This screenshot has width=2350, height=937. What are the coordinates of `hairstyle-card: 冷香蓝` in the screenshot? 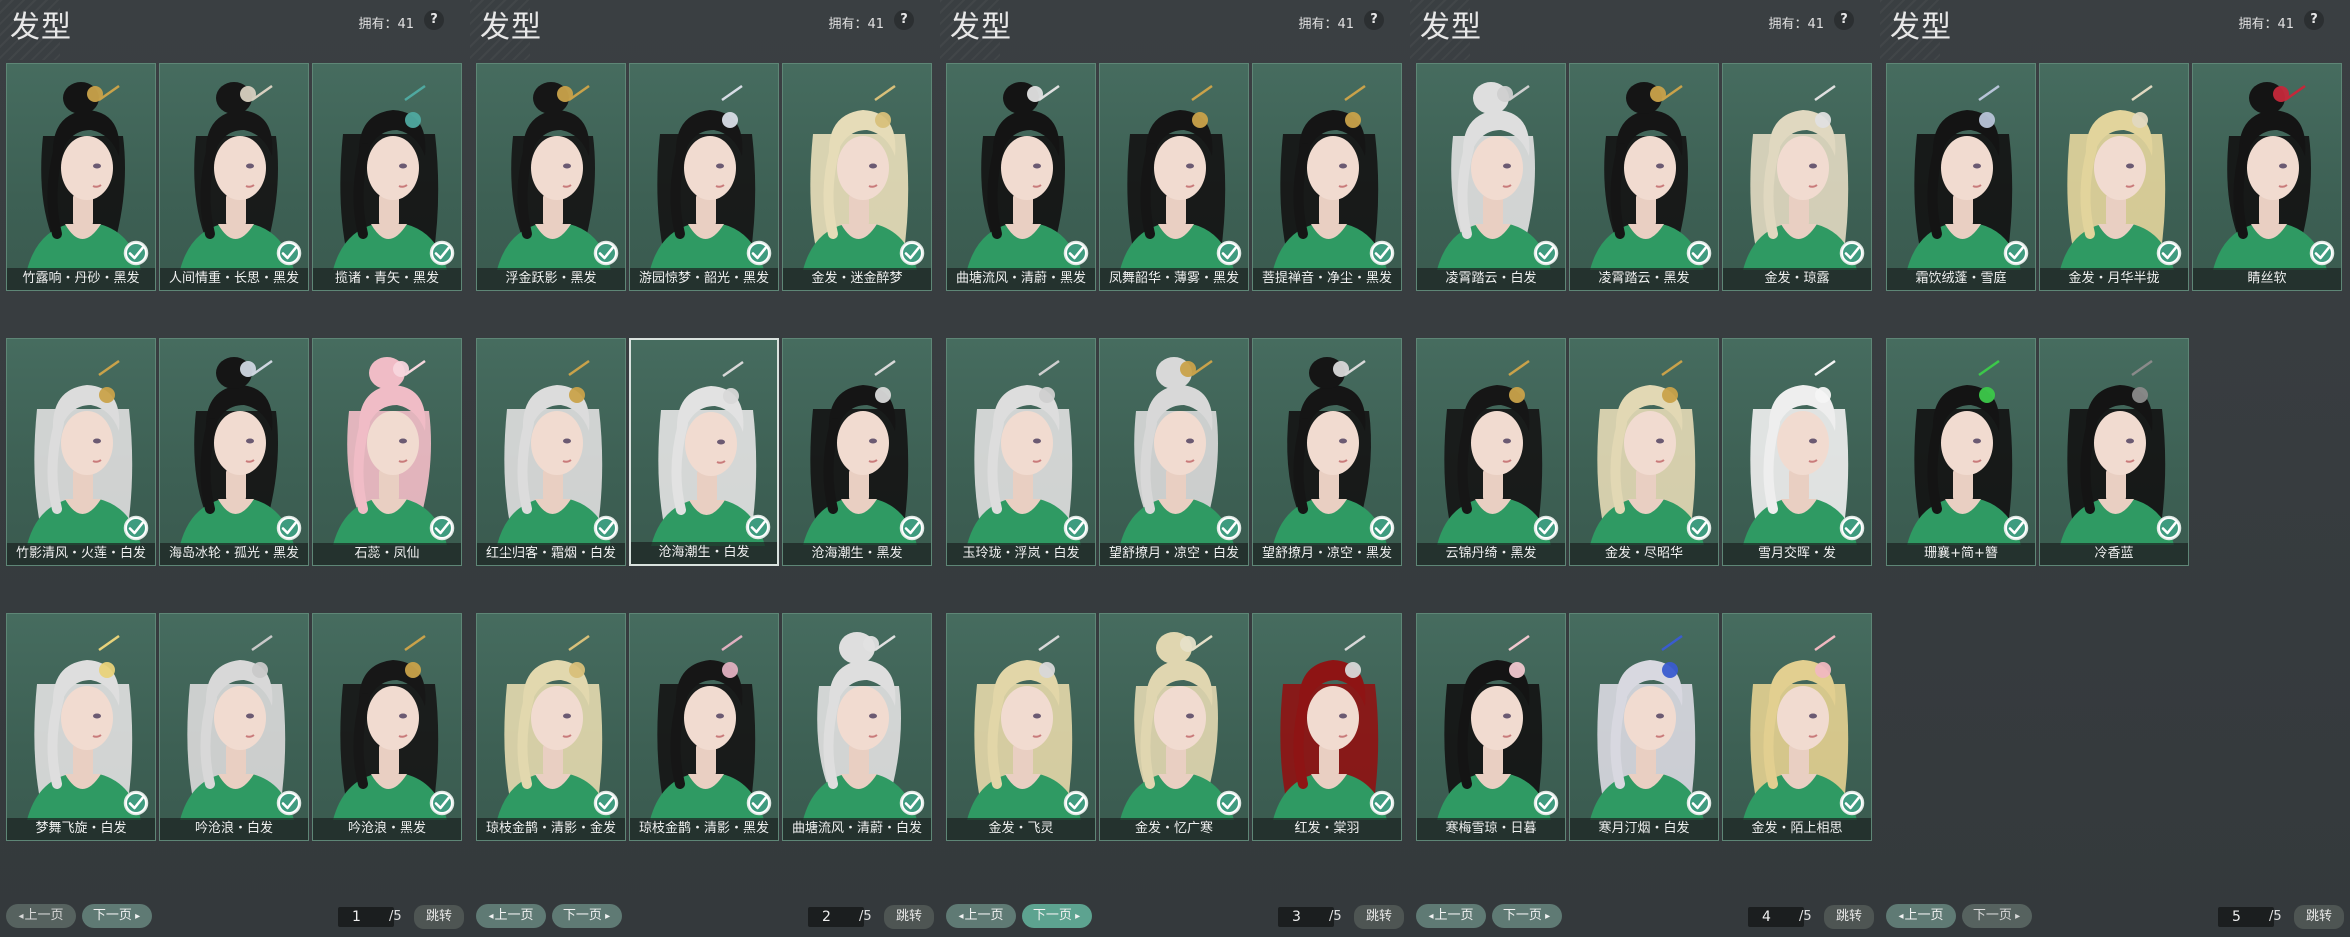 It's located at (2114, 452).